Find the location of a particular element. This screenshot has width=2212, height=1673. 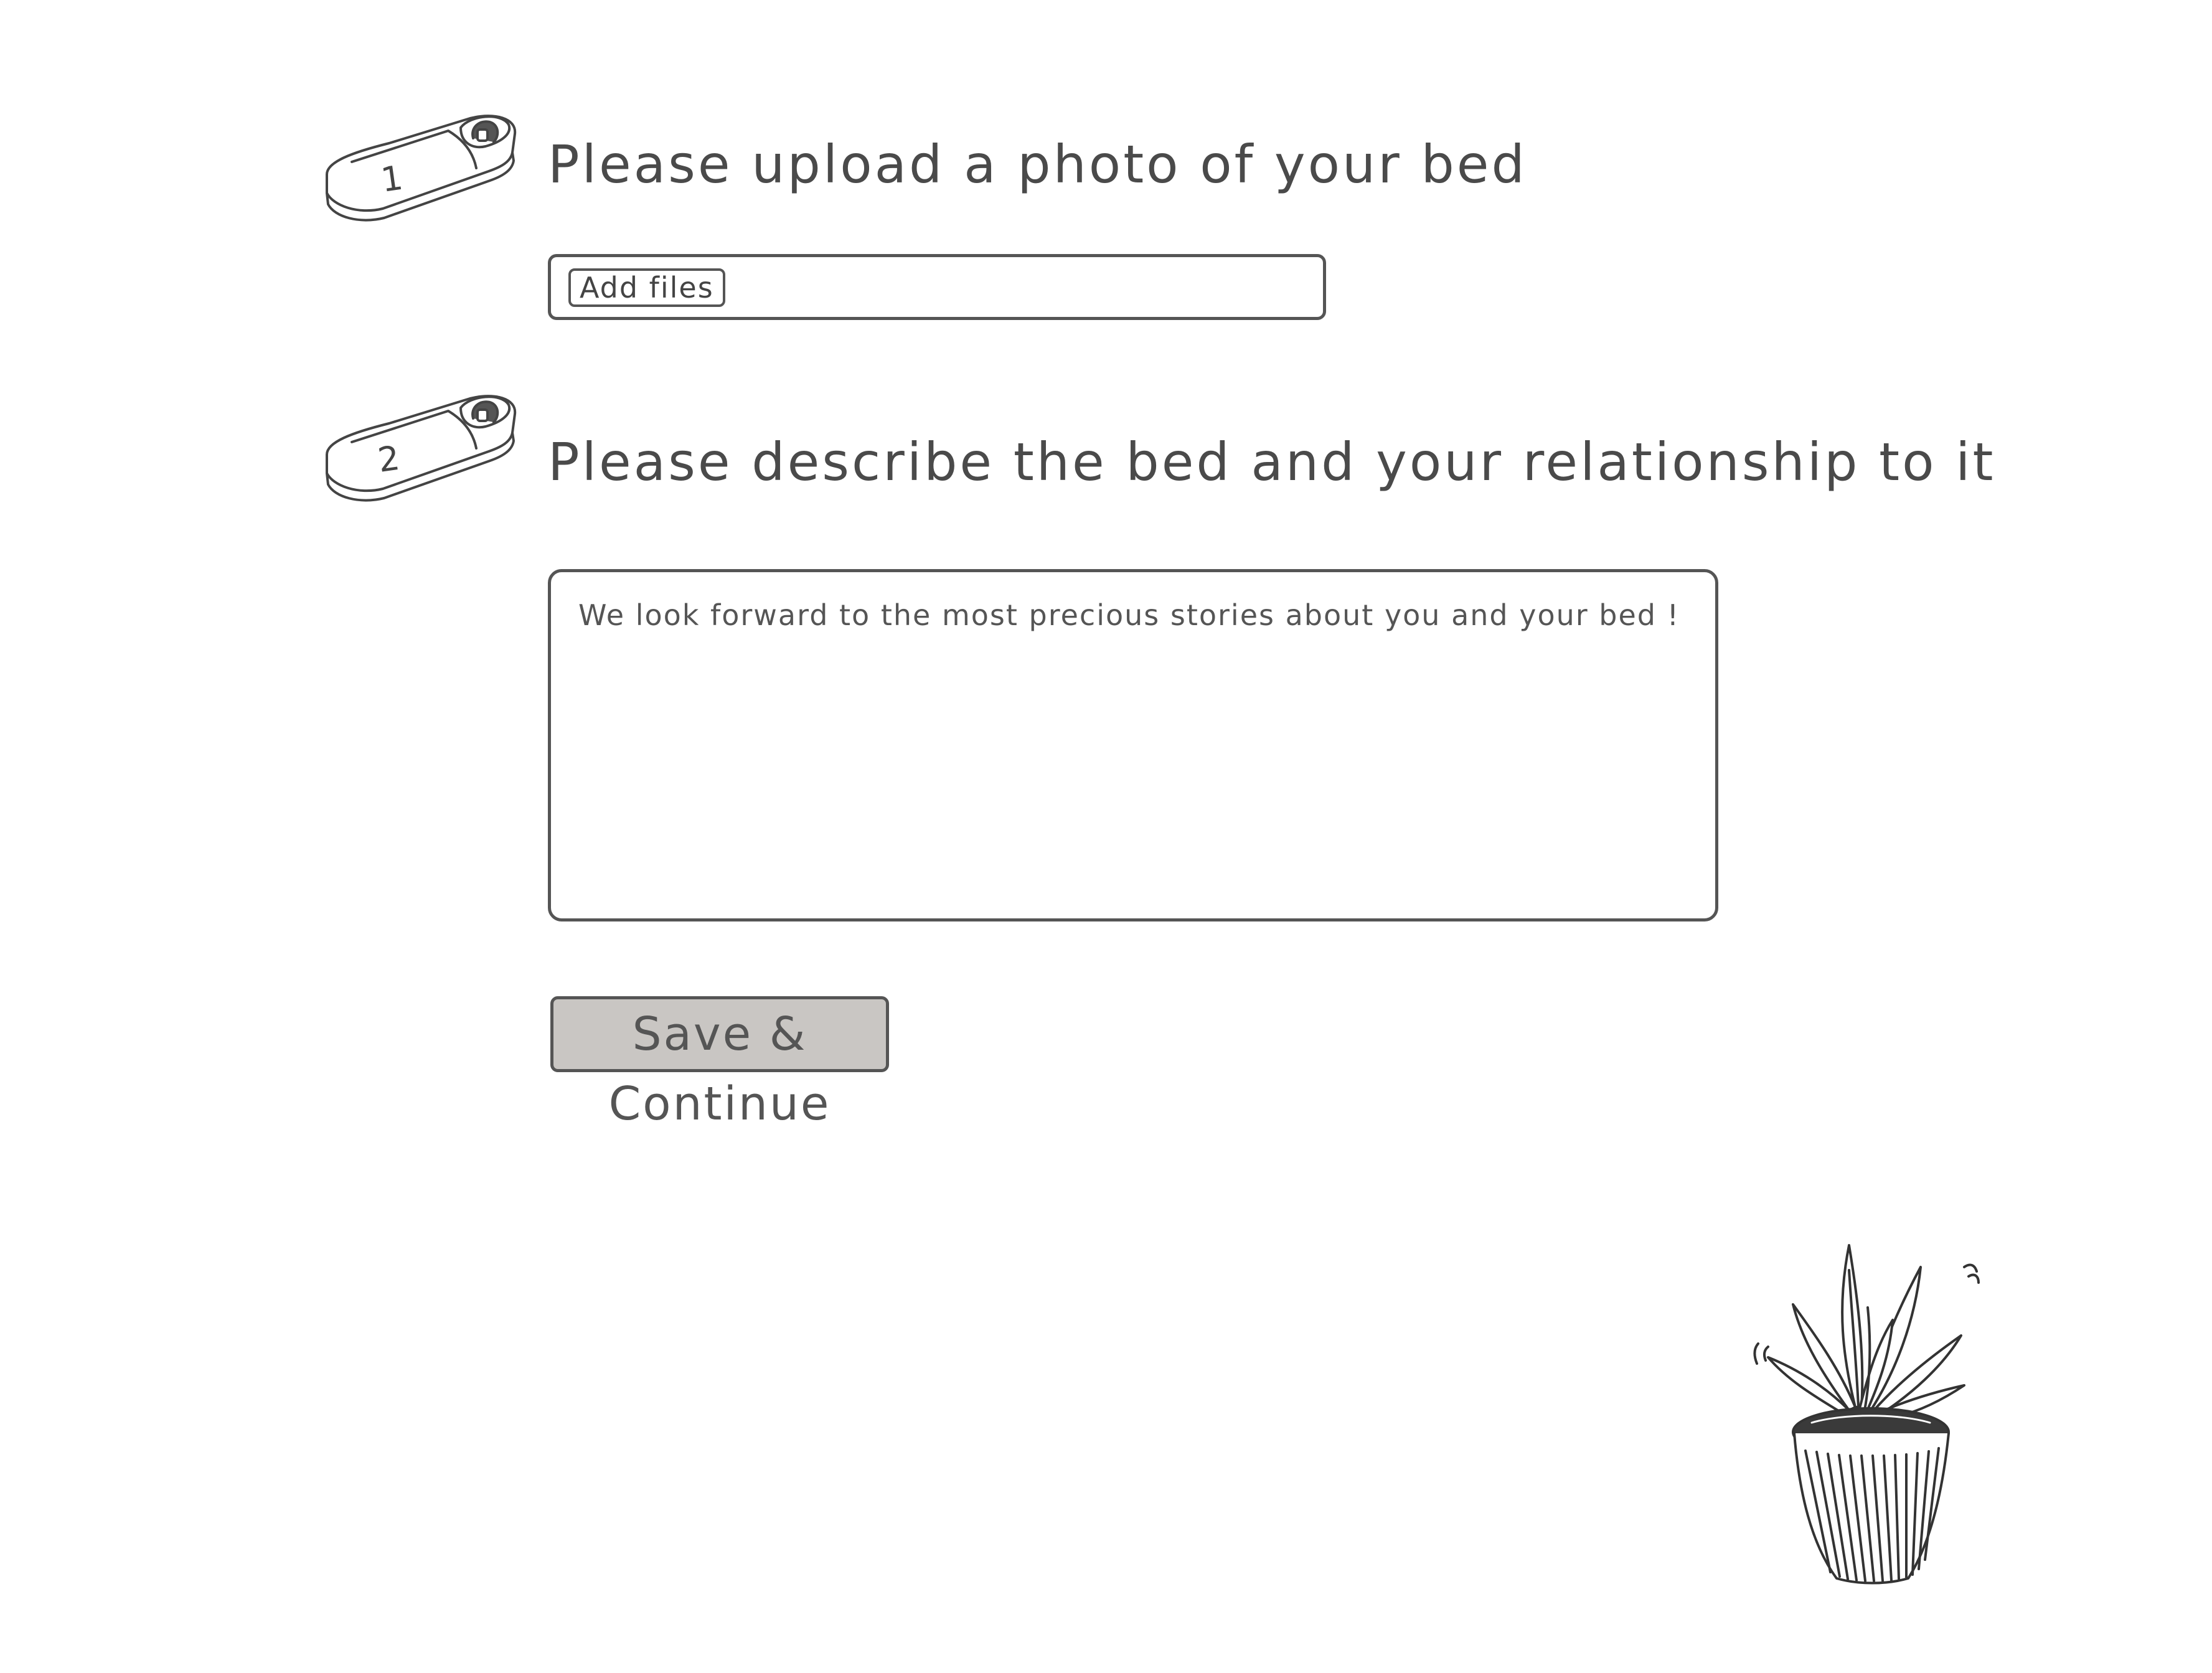

step-number-1: 1 is located at coordinates (392, 179).